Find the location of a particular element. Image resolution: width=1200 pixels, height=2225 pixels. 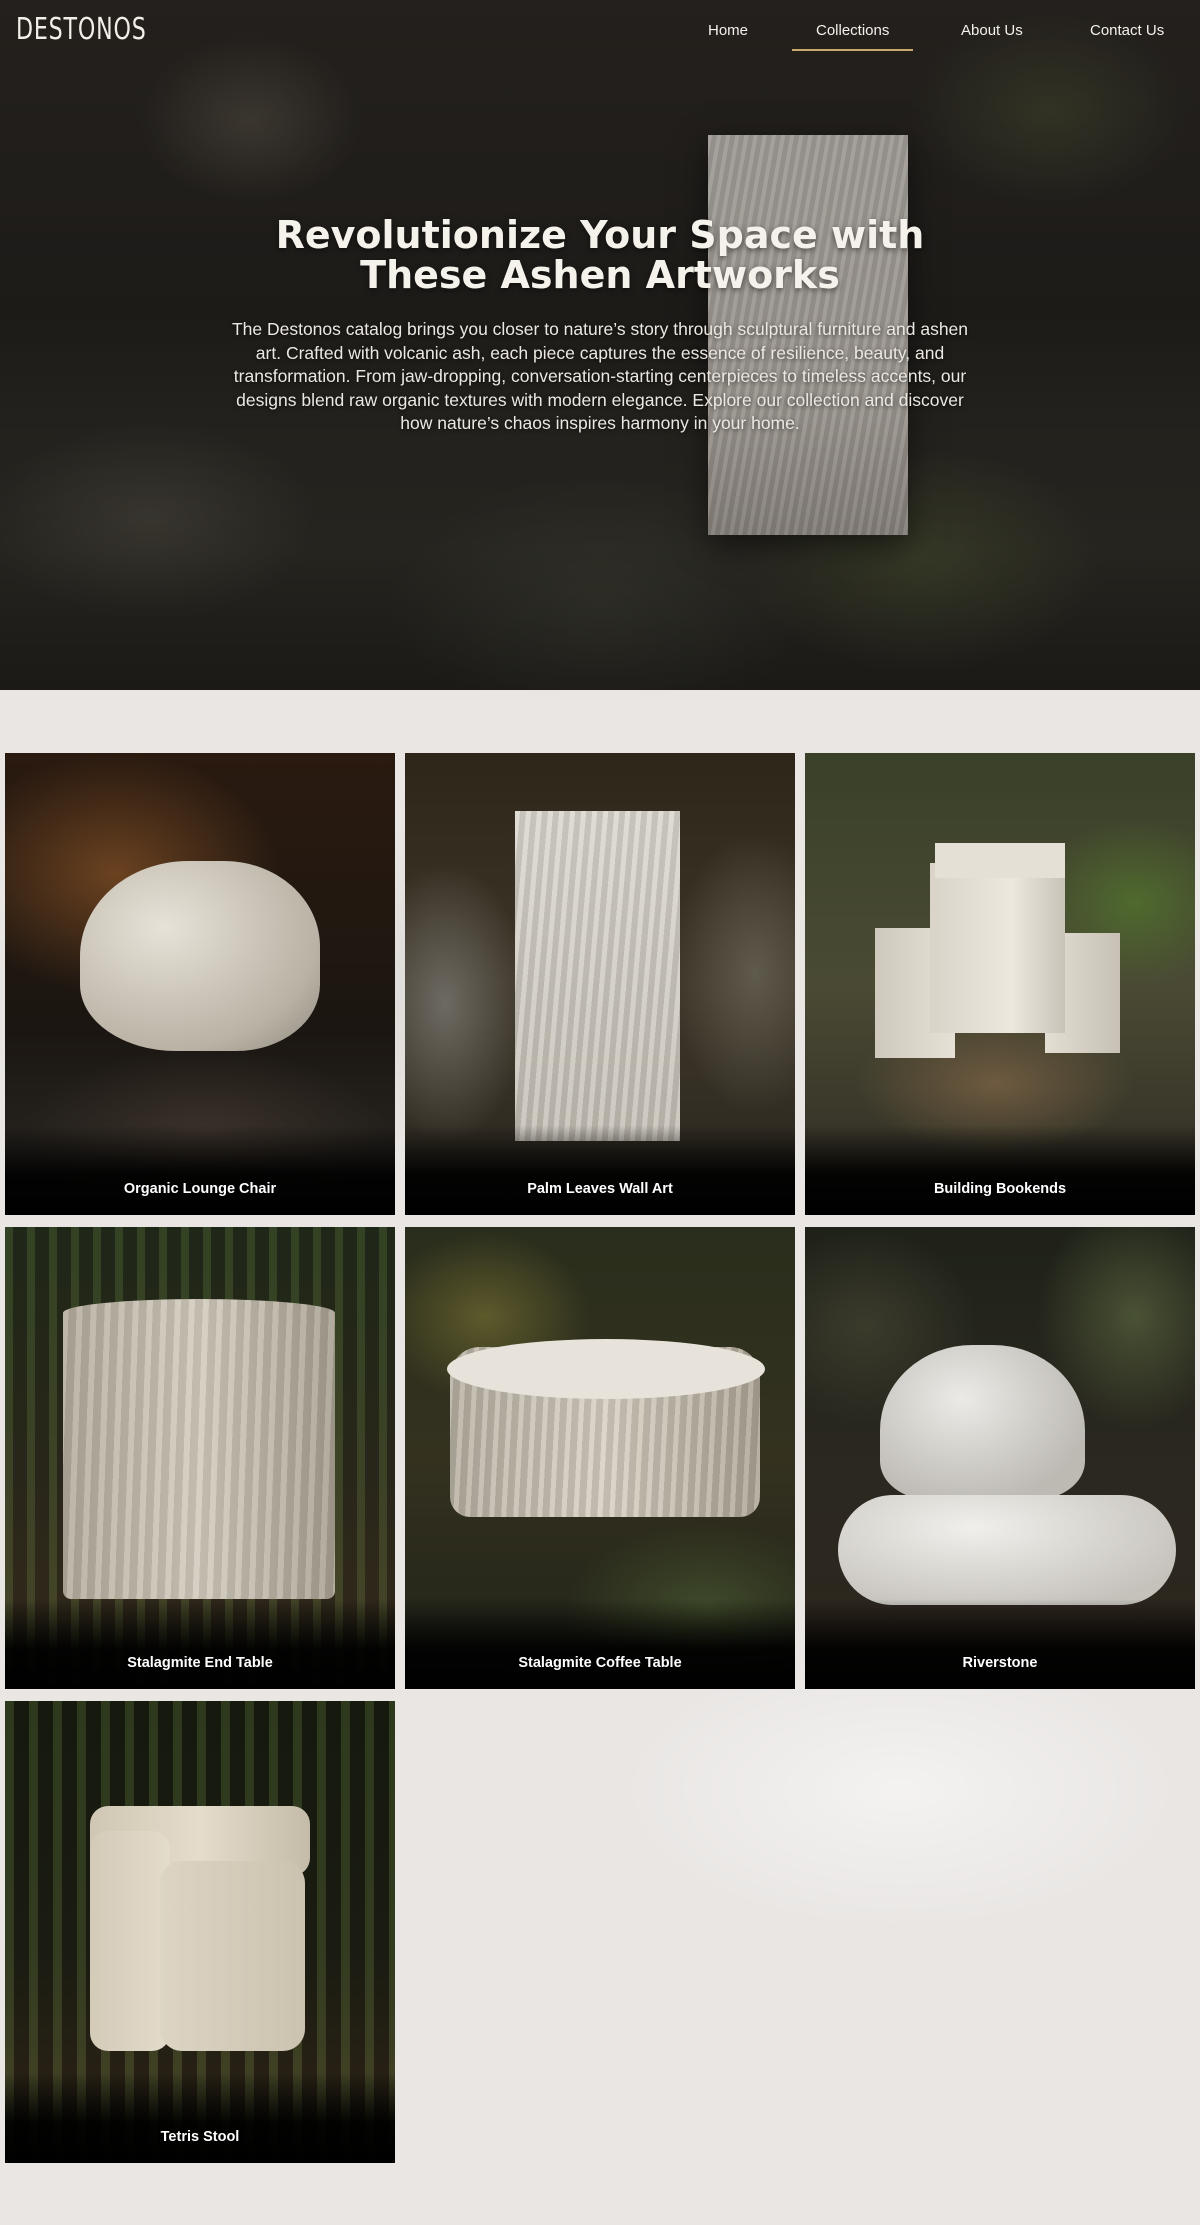

product-card-stalagmite-coffee-table: Stalagmite Coffee Table is located at coordinates (600, 1458).